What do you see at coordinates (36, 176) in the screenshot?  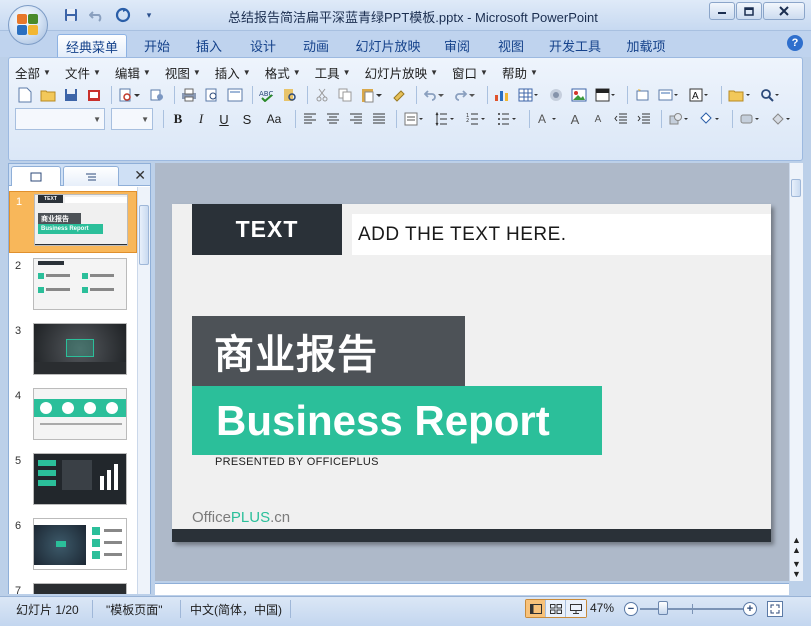 I see `tab-slides` at bounding box center [36, 176].